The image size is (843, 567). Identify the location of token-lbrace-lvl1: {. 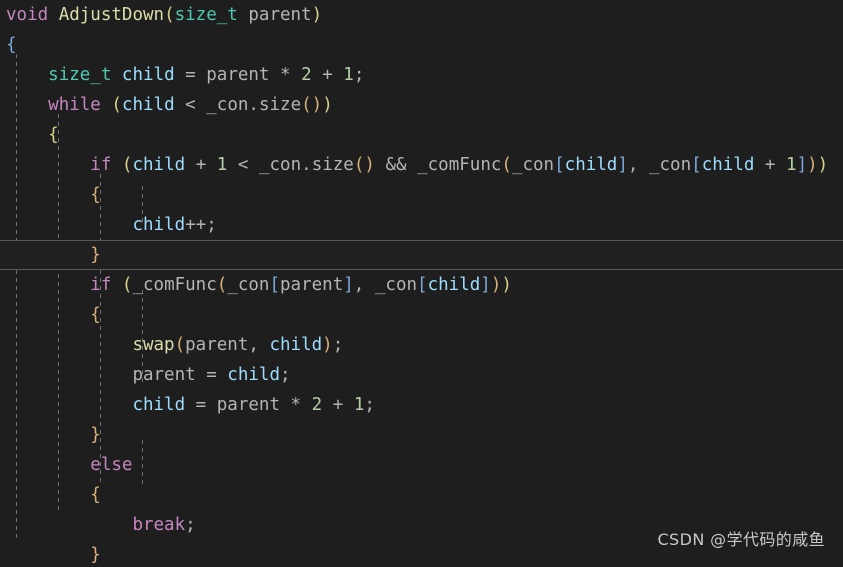
(11, 45).